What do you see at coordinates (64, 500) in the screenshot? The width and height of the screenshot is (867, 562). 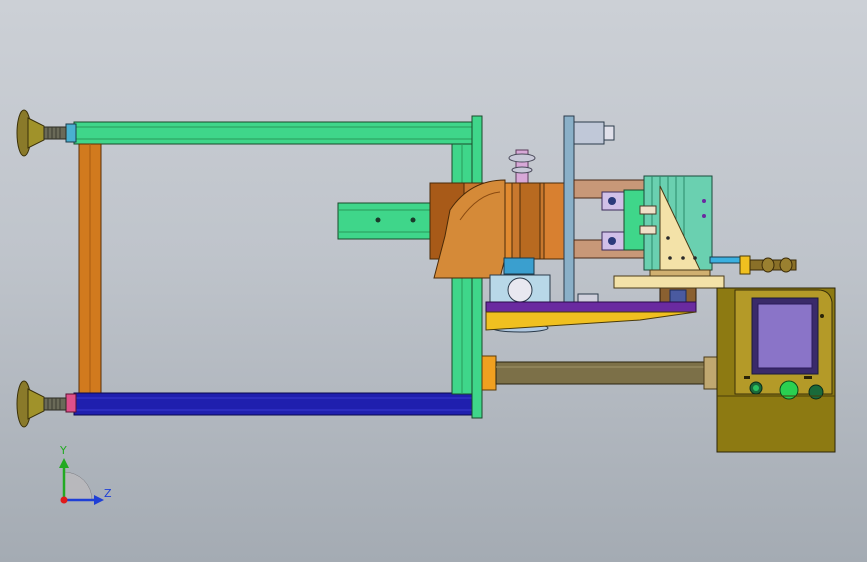 I see `origin-marker` at bounding box center [64, 500].